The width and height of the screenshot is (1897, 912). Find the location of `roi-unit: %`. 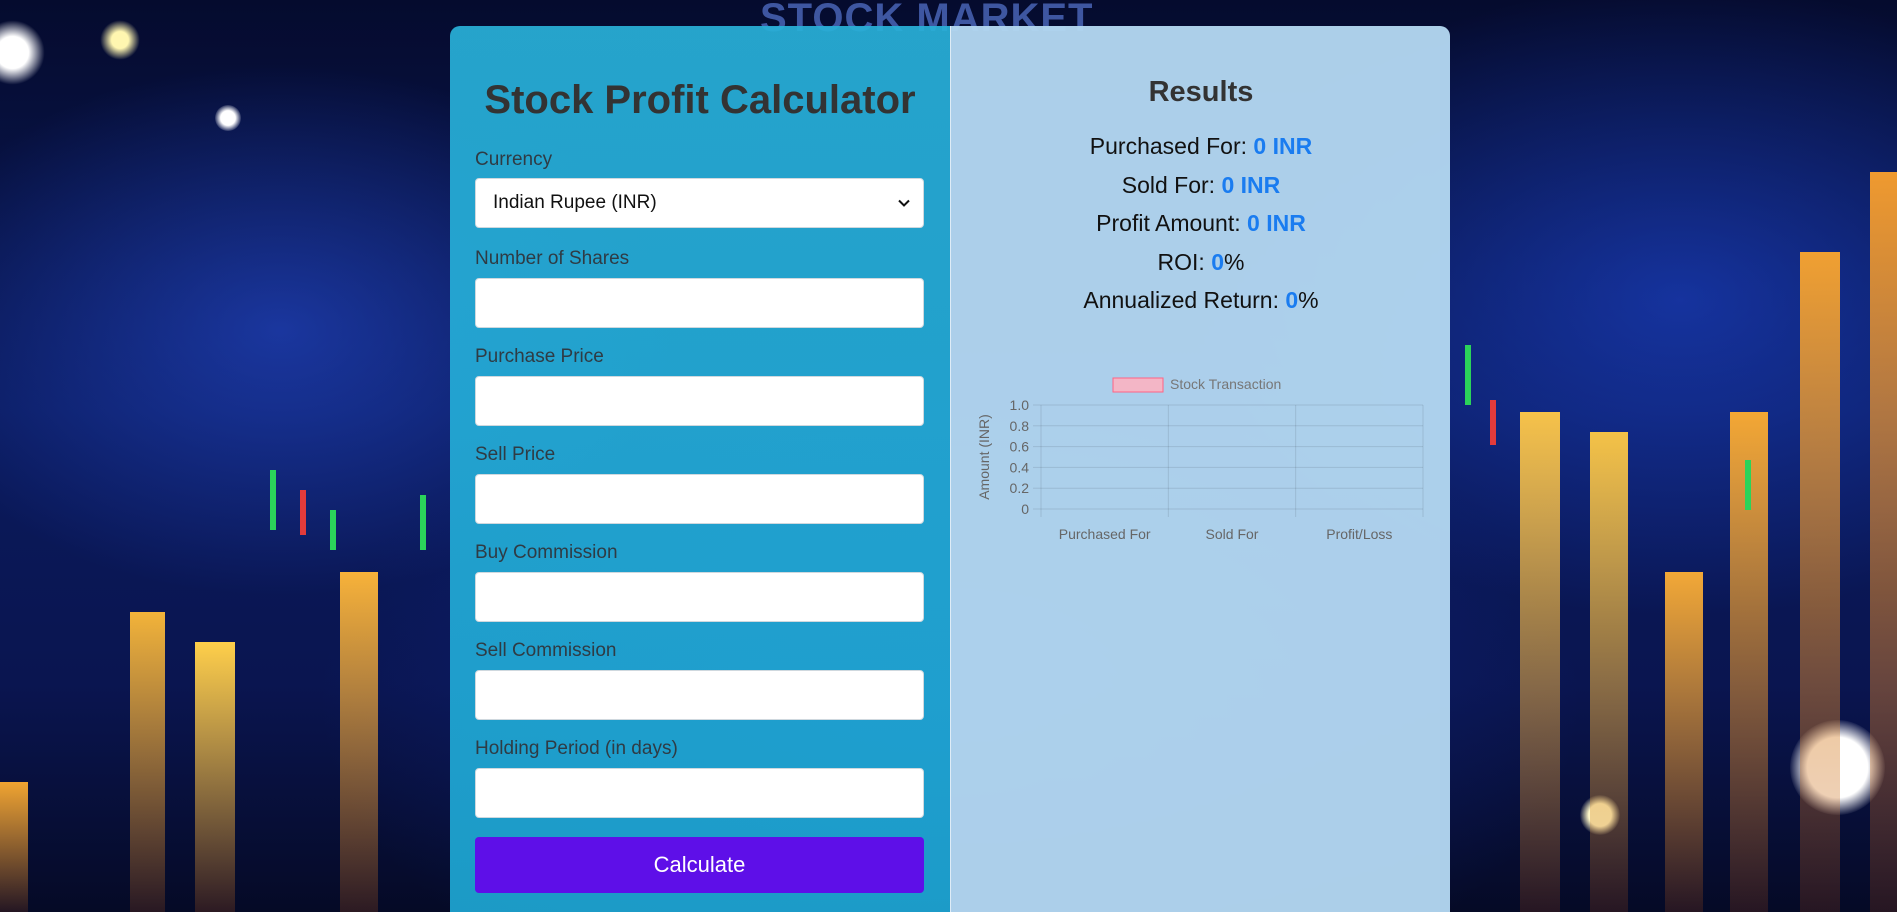

roi-unit: % is located at coordinates (1234, 262).